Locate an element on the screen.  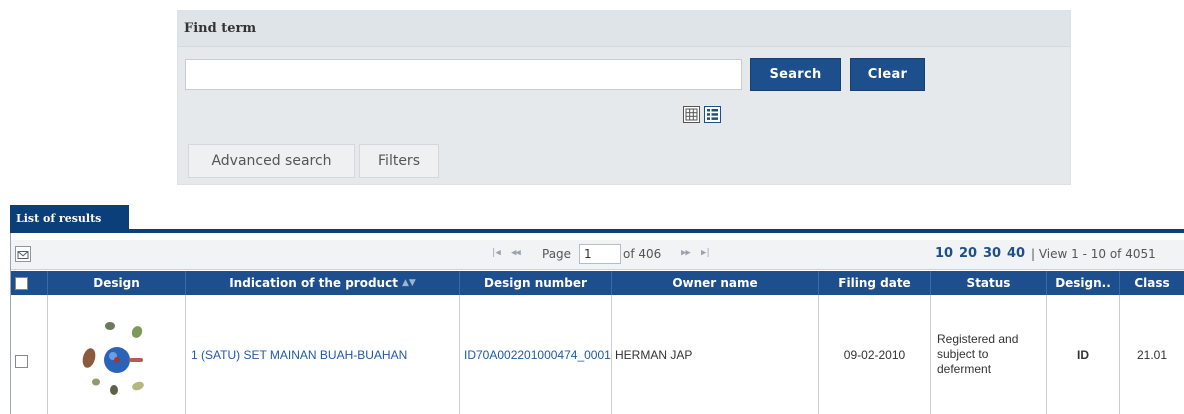
class-cell: 21.01 is located at coordinates (1152, 354).